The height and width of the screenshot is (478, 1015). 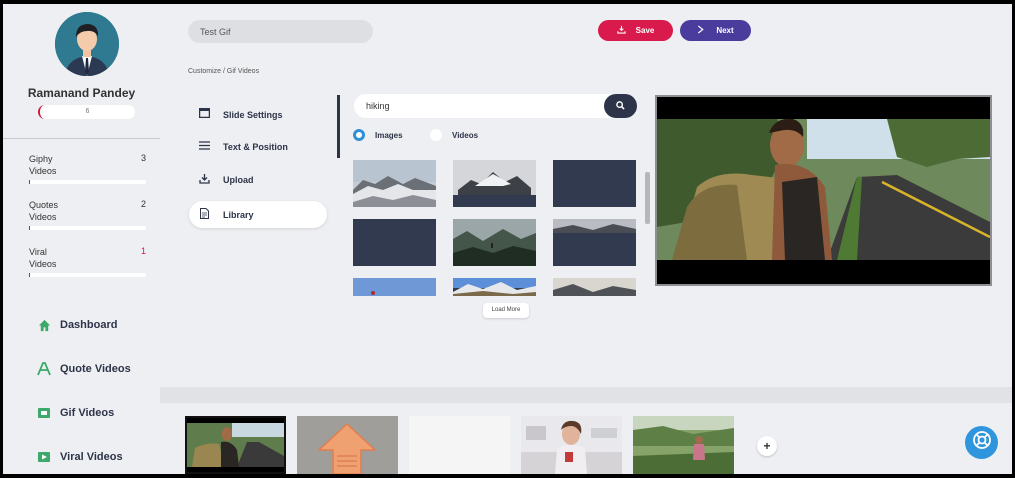 I want to click on menu-slide-settings: Slide Settings, so click(x=258, y=114).